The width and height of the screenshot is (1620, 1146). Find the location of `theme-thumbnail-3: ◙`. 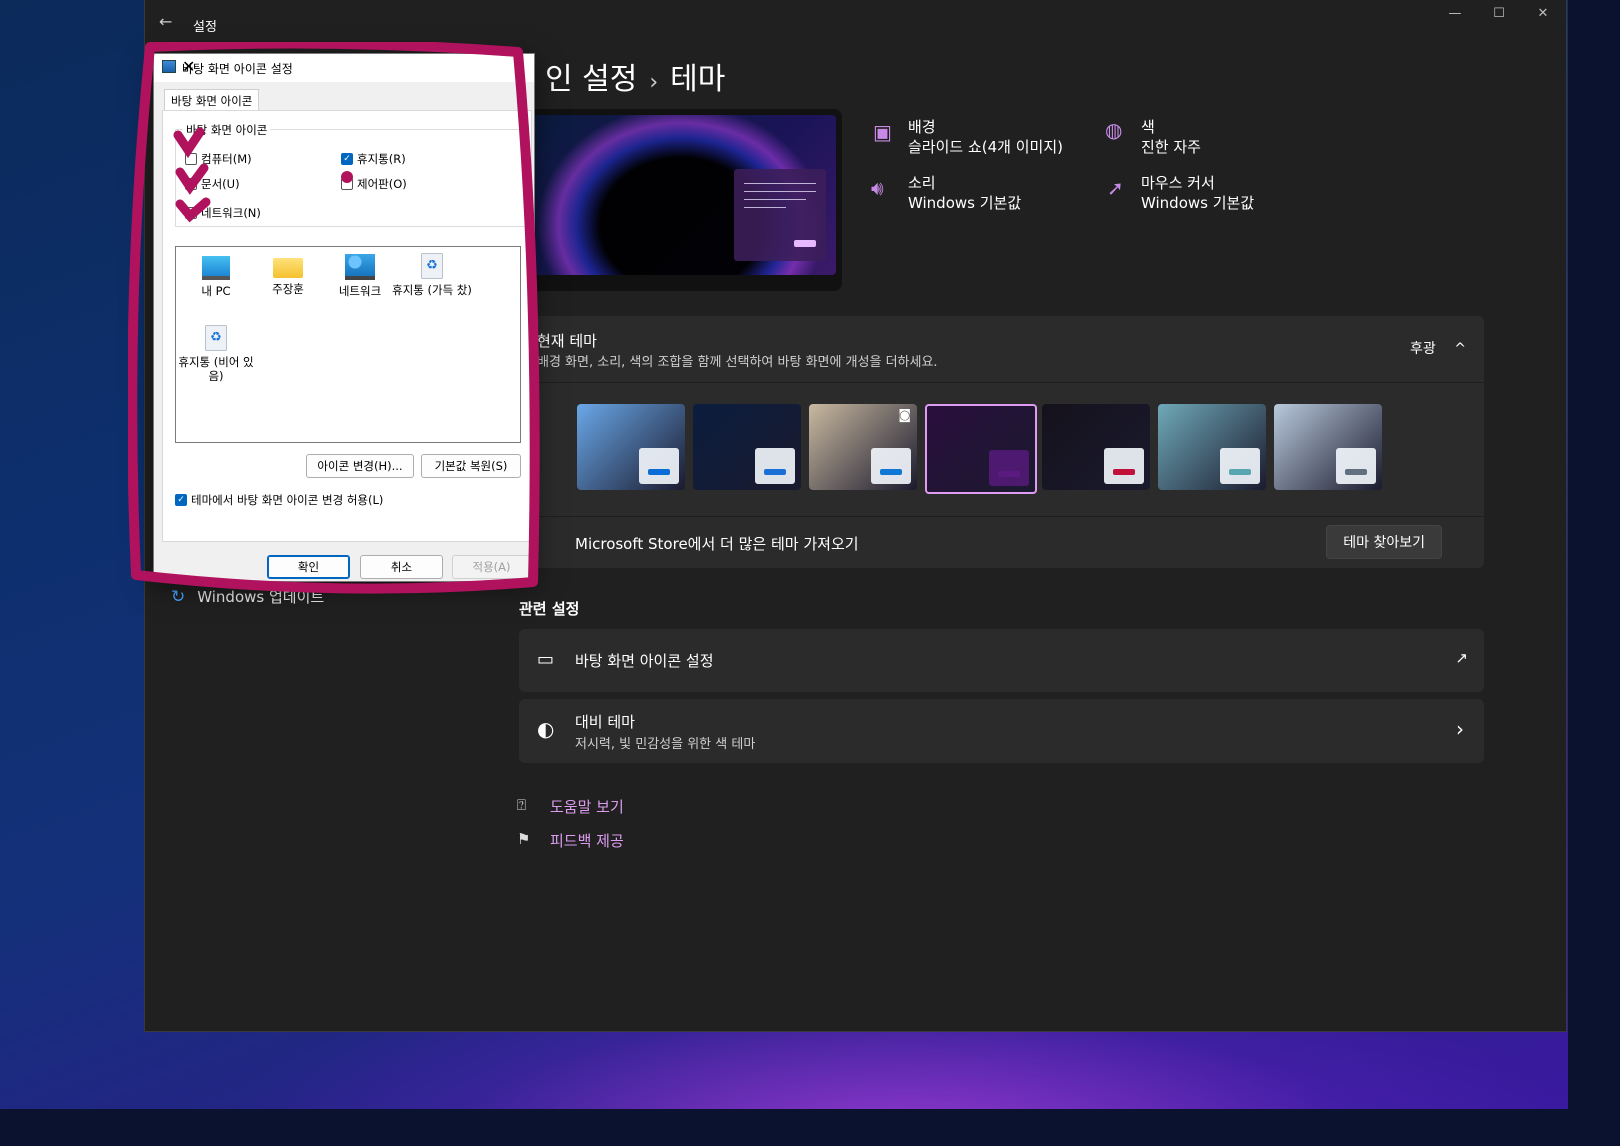

theme-thumbnail-3: ◙ is located at coordinates (863, 447).